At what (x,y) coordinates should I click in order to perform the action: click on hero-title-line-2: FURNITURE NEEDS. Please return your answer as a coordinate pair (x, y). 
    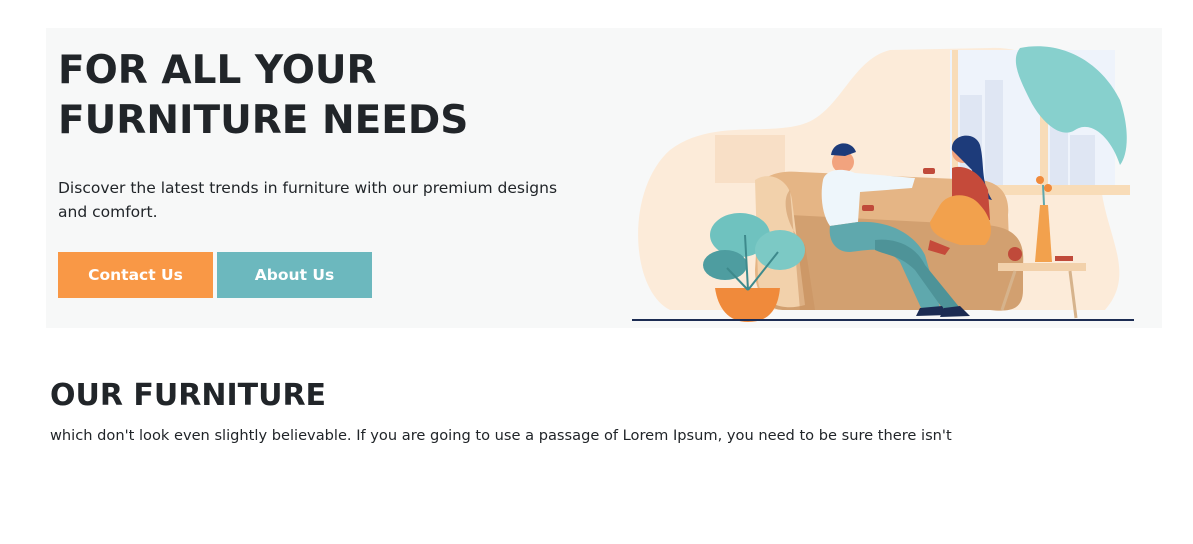
    Looking at the image, I should click on (263, 120).